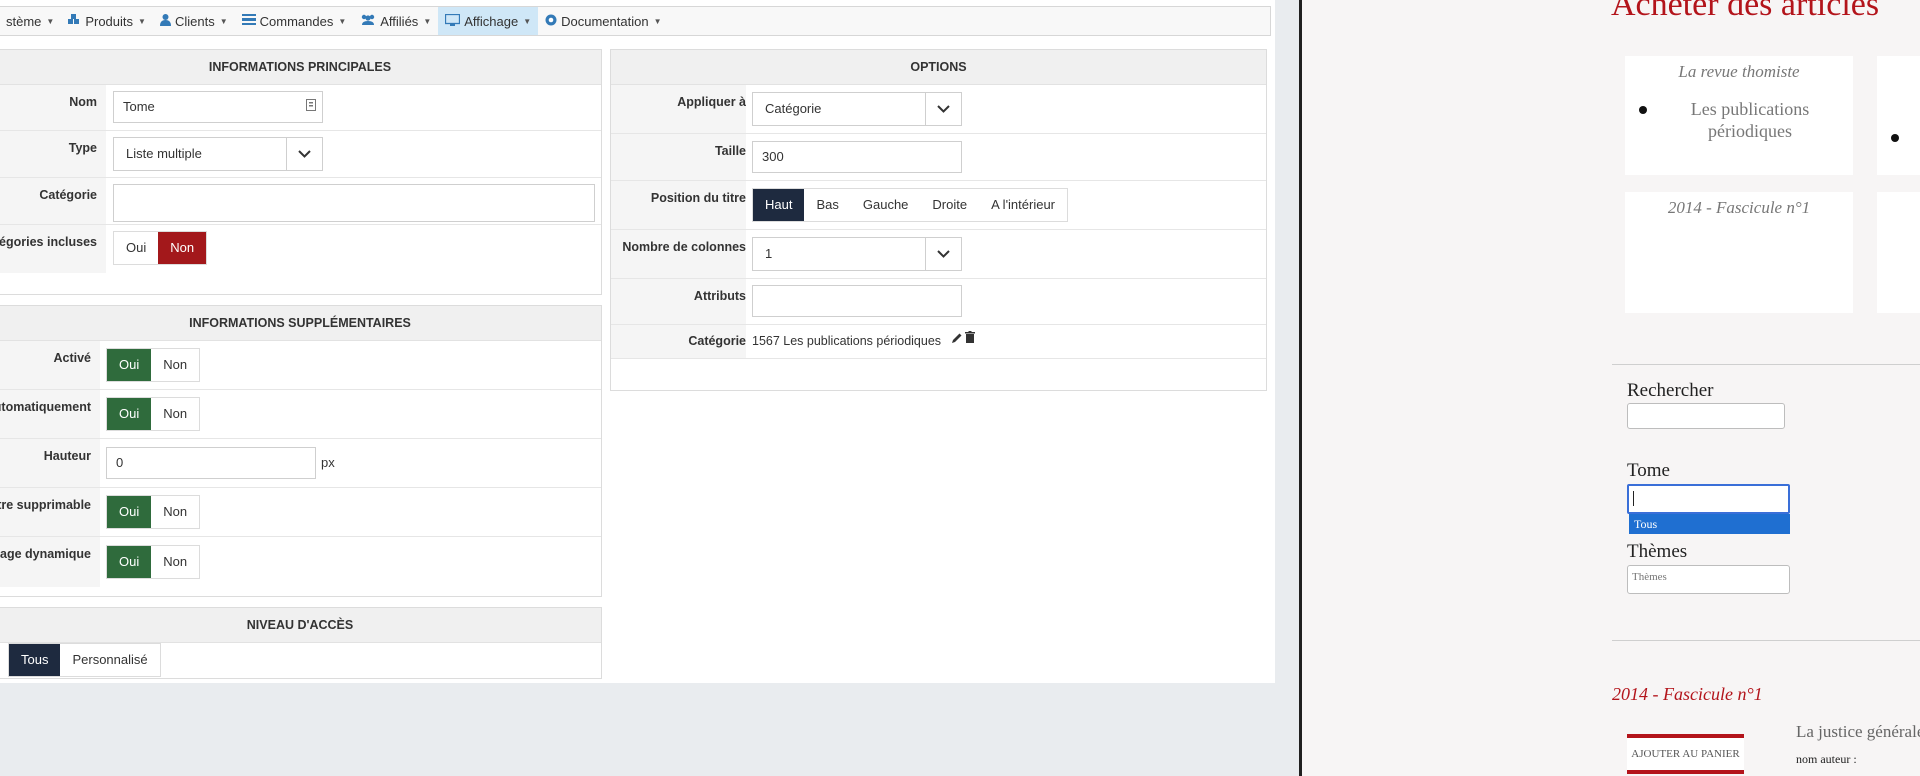 The image size is (1920, 776). Describe the element at coordinates (82, 148) in the screenshot. I see `type-label: Type` at that location.